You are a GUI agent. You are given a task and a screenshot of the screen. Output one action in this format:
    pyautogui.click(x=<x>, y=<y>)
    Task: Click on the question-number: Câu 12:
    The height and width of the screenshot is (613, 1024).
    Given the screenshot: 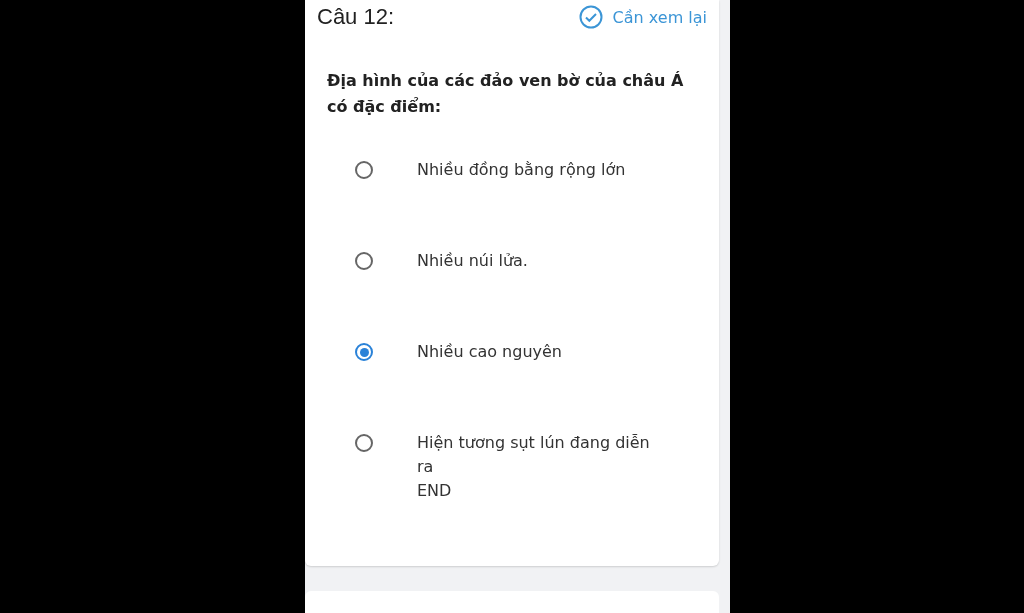 What is the action you would take?
    pyautogui.click(x=356, y=17)
    